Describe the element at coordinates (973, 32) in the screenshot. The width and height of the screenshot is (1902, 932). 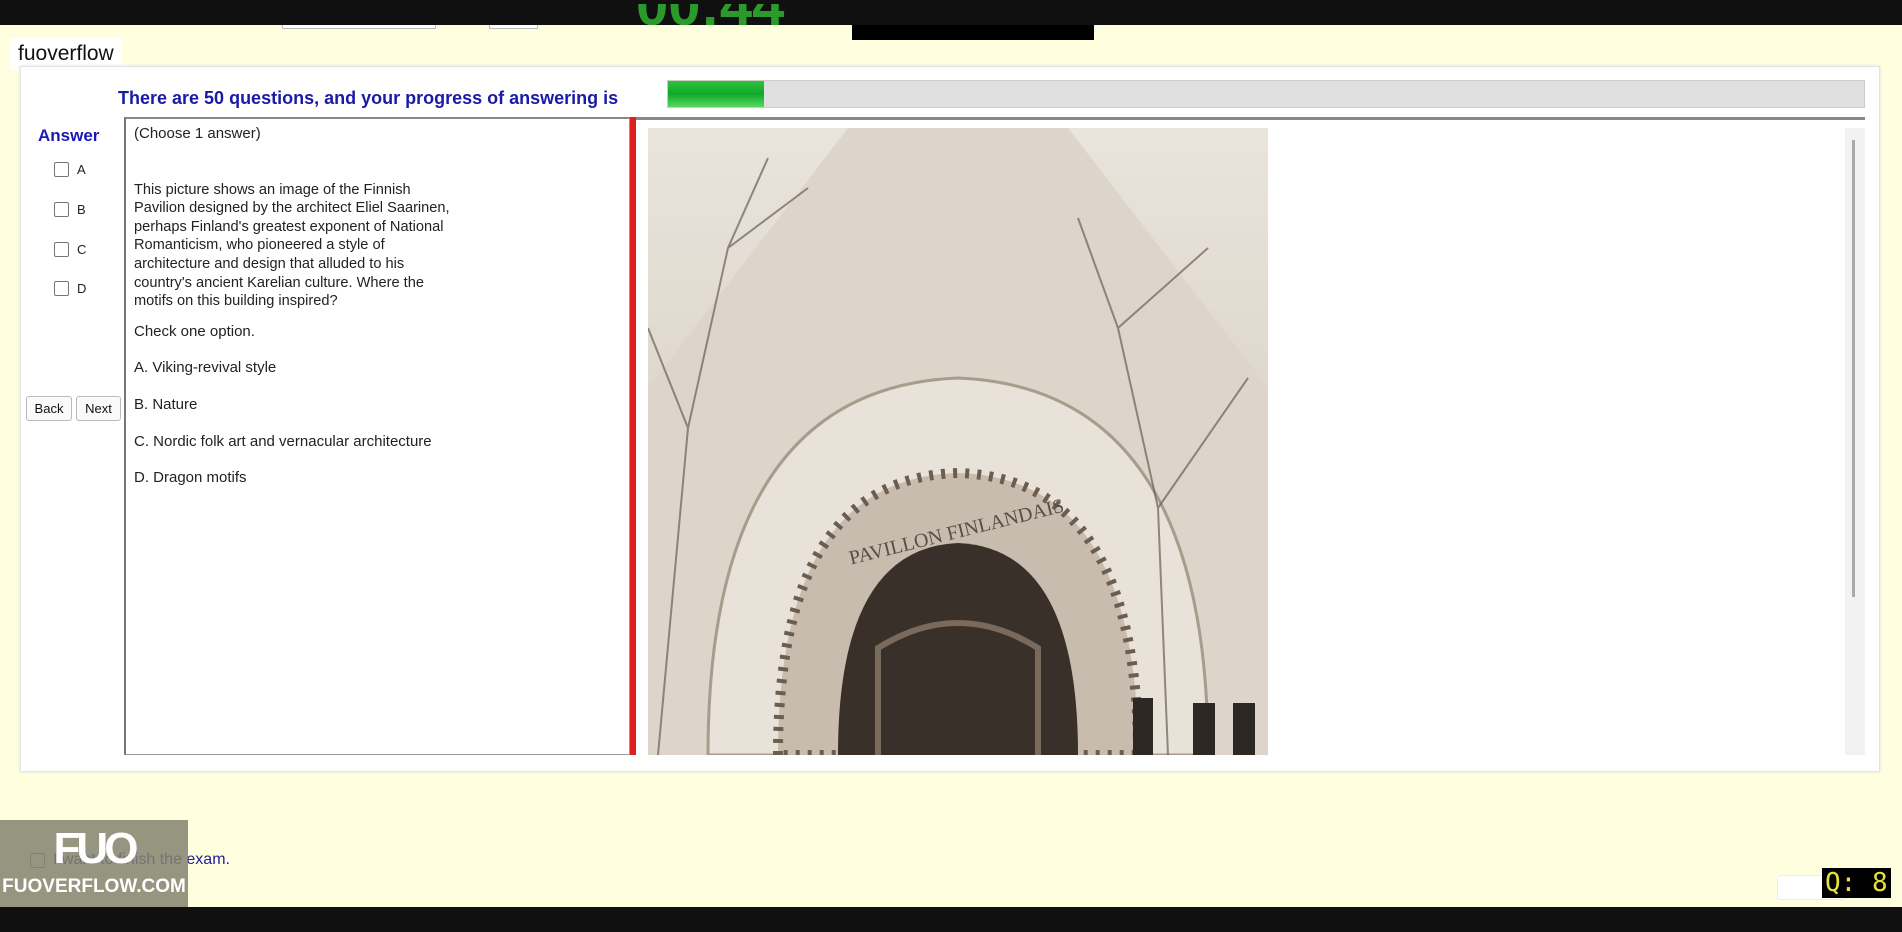
I see `redacted-box` at that location.